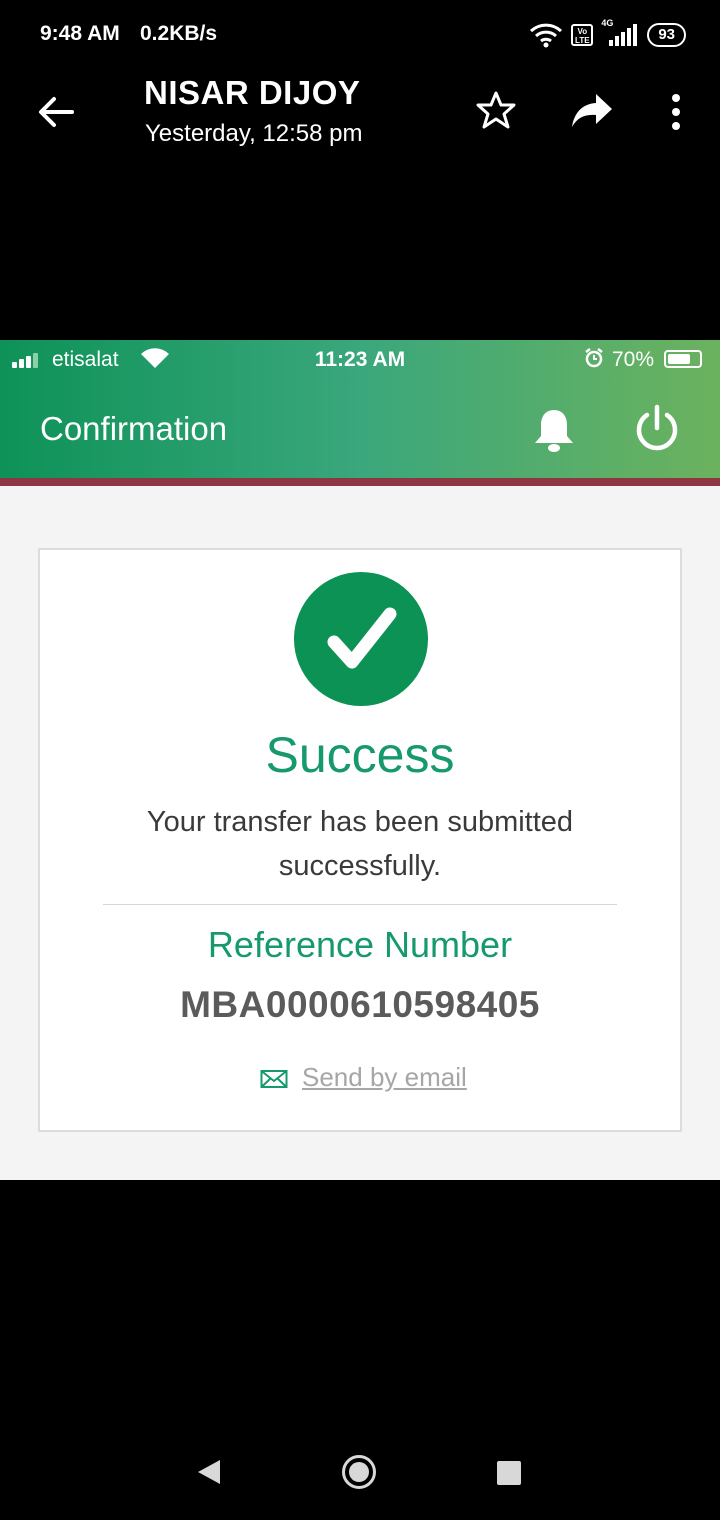 Image resolution: width=720 pixels, height=1520 pixels. I want to click on power-icon, so click(657, 429).